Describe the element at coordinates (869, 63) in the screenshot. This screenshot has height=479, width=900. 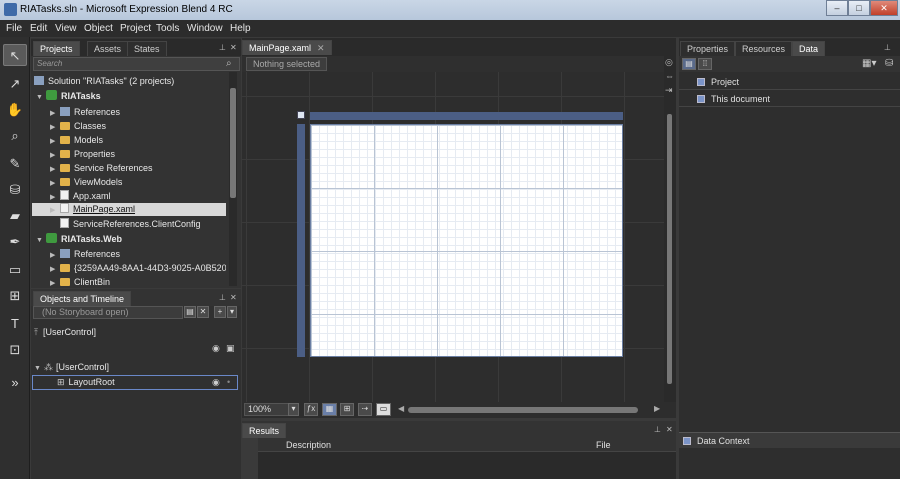
I see `add-datasource-icon: ▦▾` at that location.